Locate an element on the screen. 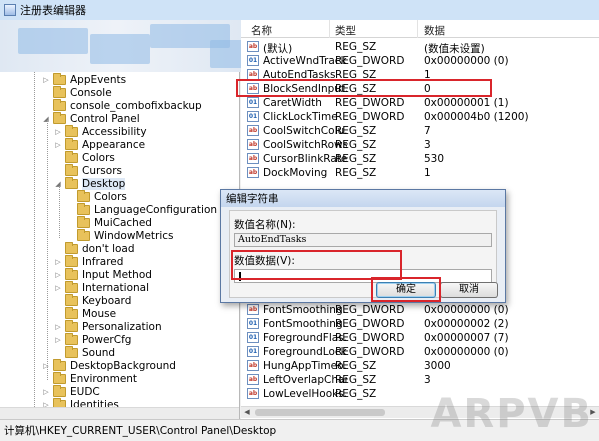  cancel-button: 取消 is located at coordinates (469, 290).